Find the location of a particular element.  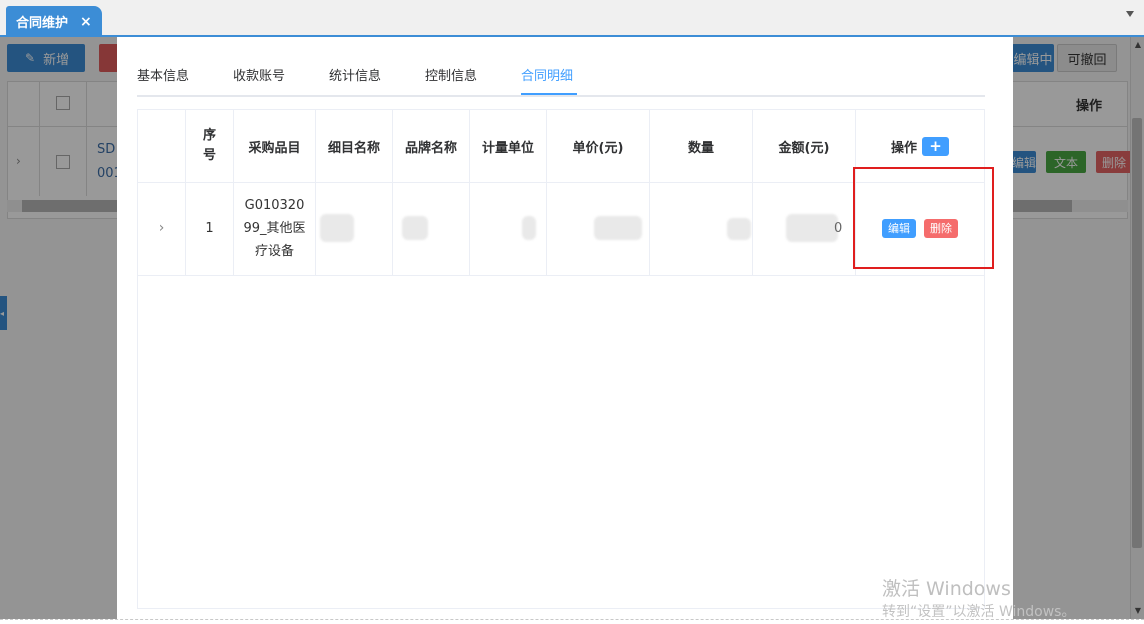

tab-contract-details: 合同明细 is located at coordinates (547, 74).